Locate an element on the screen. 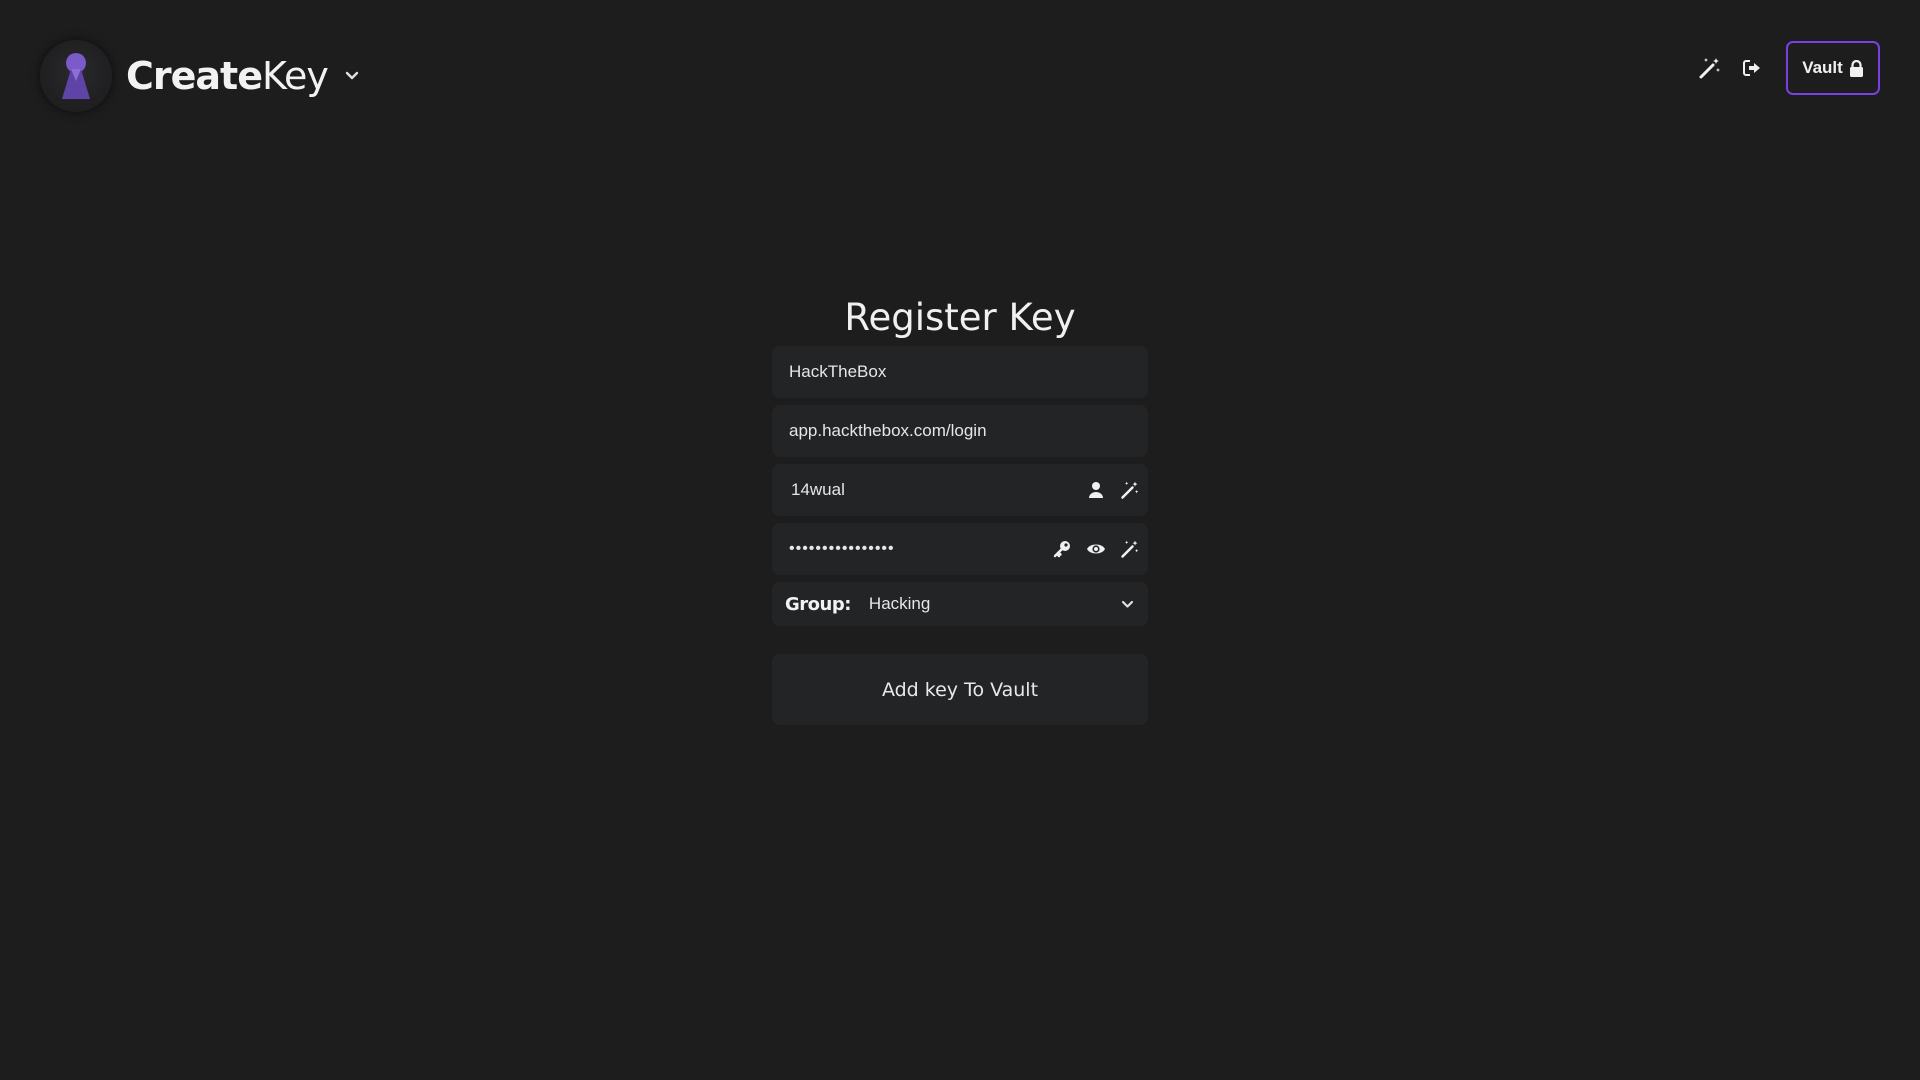 This screenshot has height=1080, width=1920. url-field-value: app.hackthebox.com/login is located at coordinates (888, 430).